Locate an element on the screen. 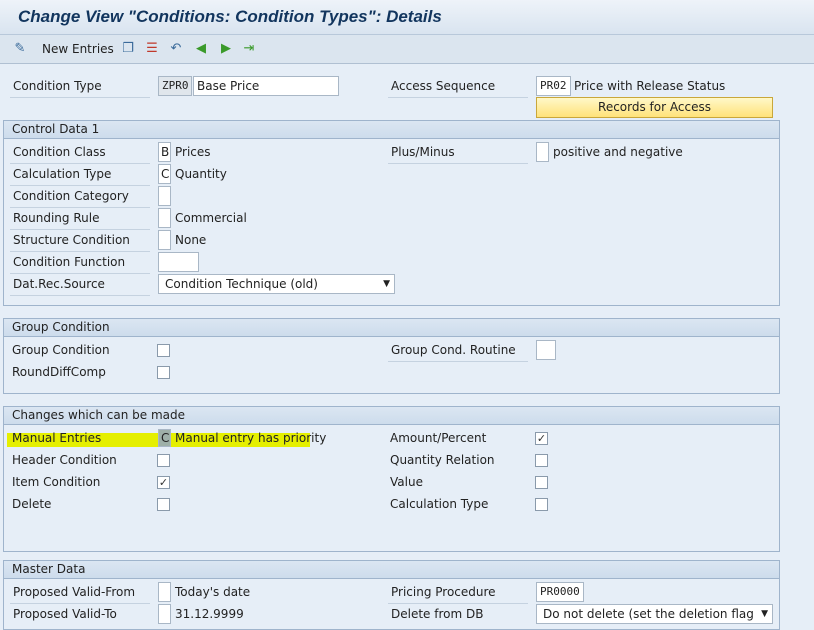 The height and width of the screenshot is (630, 814). condition-function-field is located at coordinates (178, 262).